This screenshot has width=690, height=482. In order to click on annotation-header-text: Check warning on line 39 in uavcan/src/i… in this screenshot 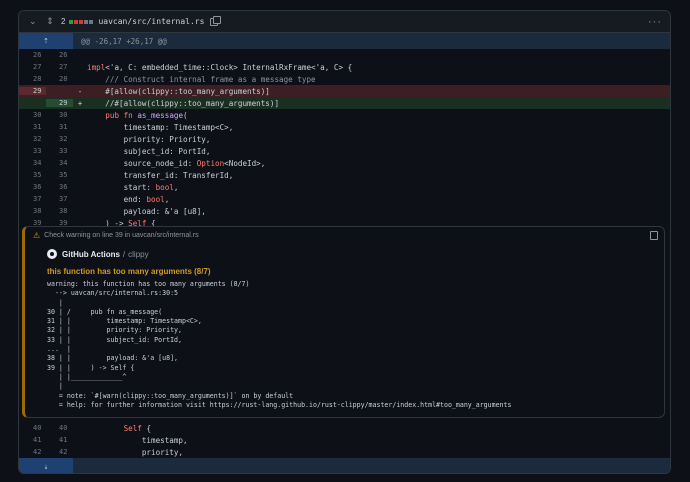, I will do `click(121, 235)`.